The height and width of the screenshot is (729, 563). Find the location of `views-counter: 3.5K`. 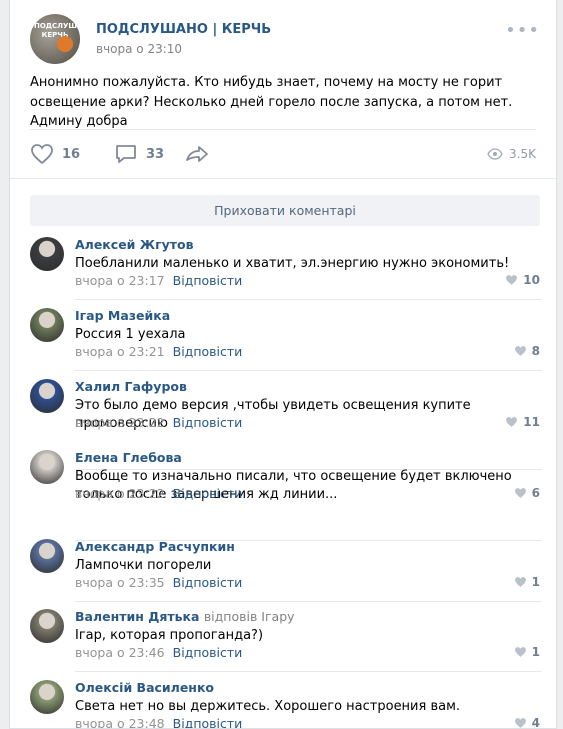

views-counter: 3.5K is located at coordinates (511, 154).